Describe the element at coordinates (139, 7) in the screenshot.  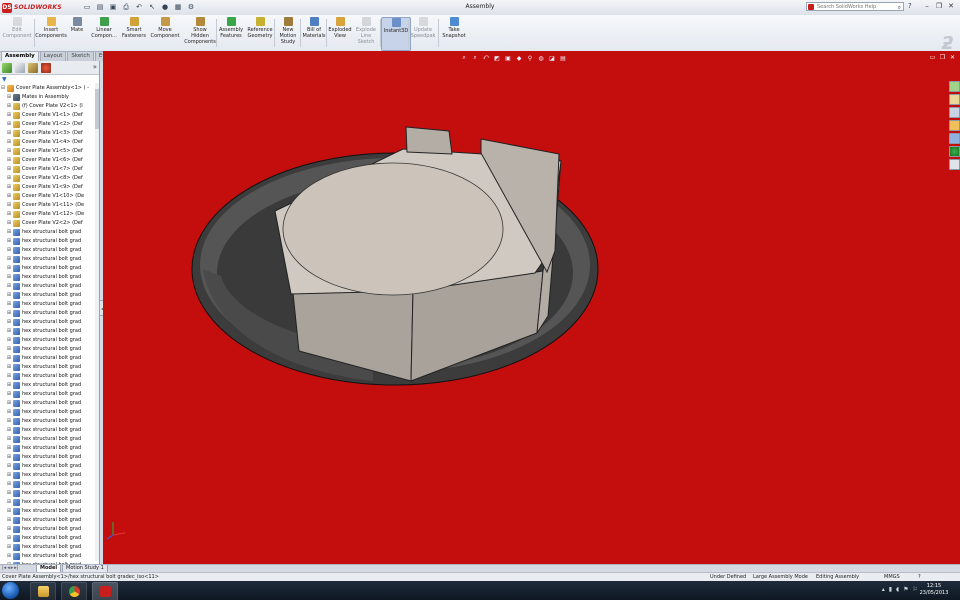
I see `undo-icon: ↶` at that location.